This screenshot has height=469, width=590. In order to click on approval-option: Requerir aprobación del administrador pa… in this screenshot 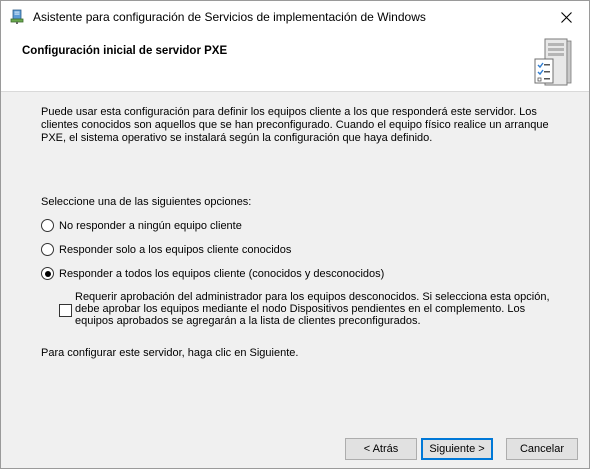, I will do `click(309, 309)`.